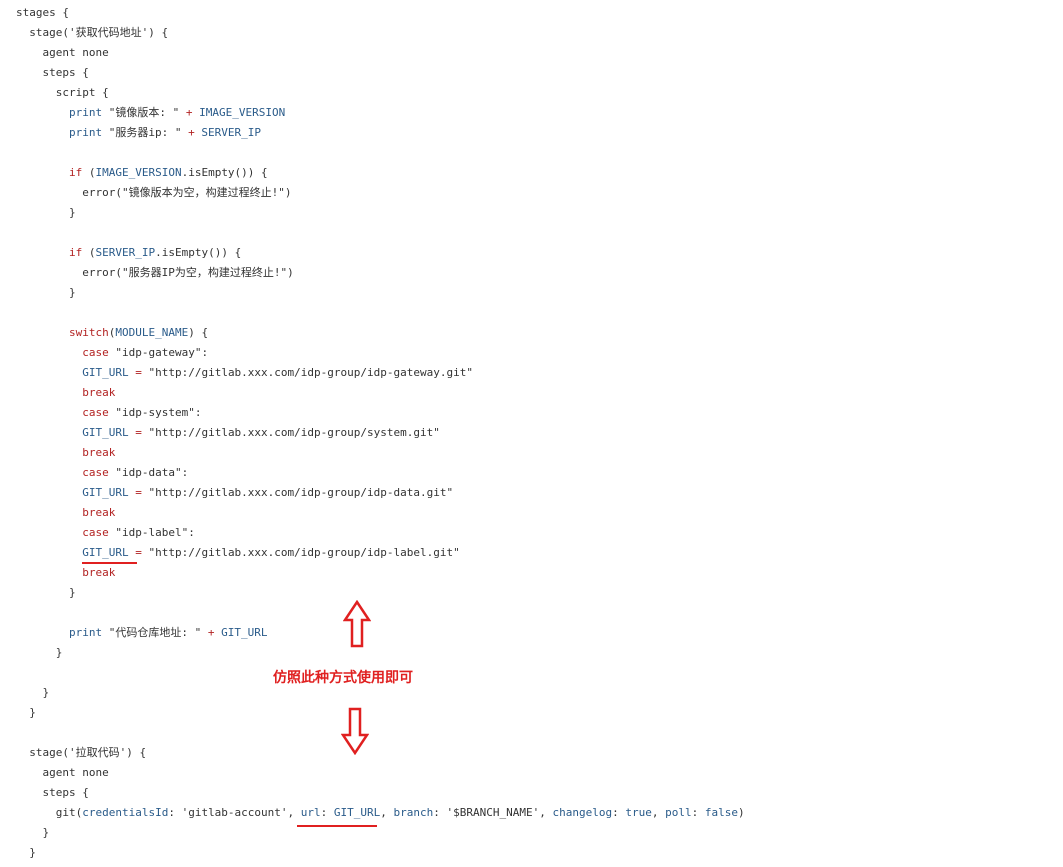  Describe the element at coordinates (380, 253) in the screenshot. I see `code-line: if (SERVER_IP.isEmpty()) {` at that location.